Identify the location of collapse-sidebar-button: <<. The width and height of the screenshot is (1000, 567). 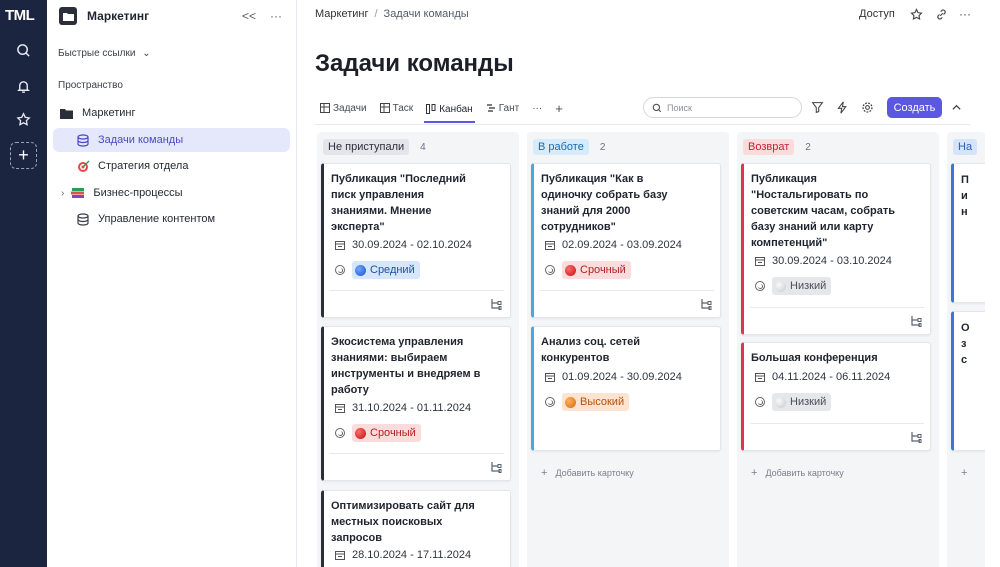
(249, 16).